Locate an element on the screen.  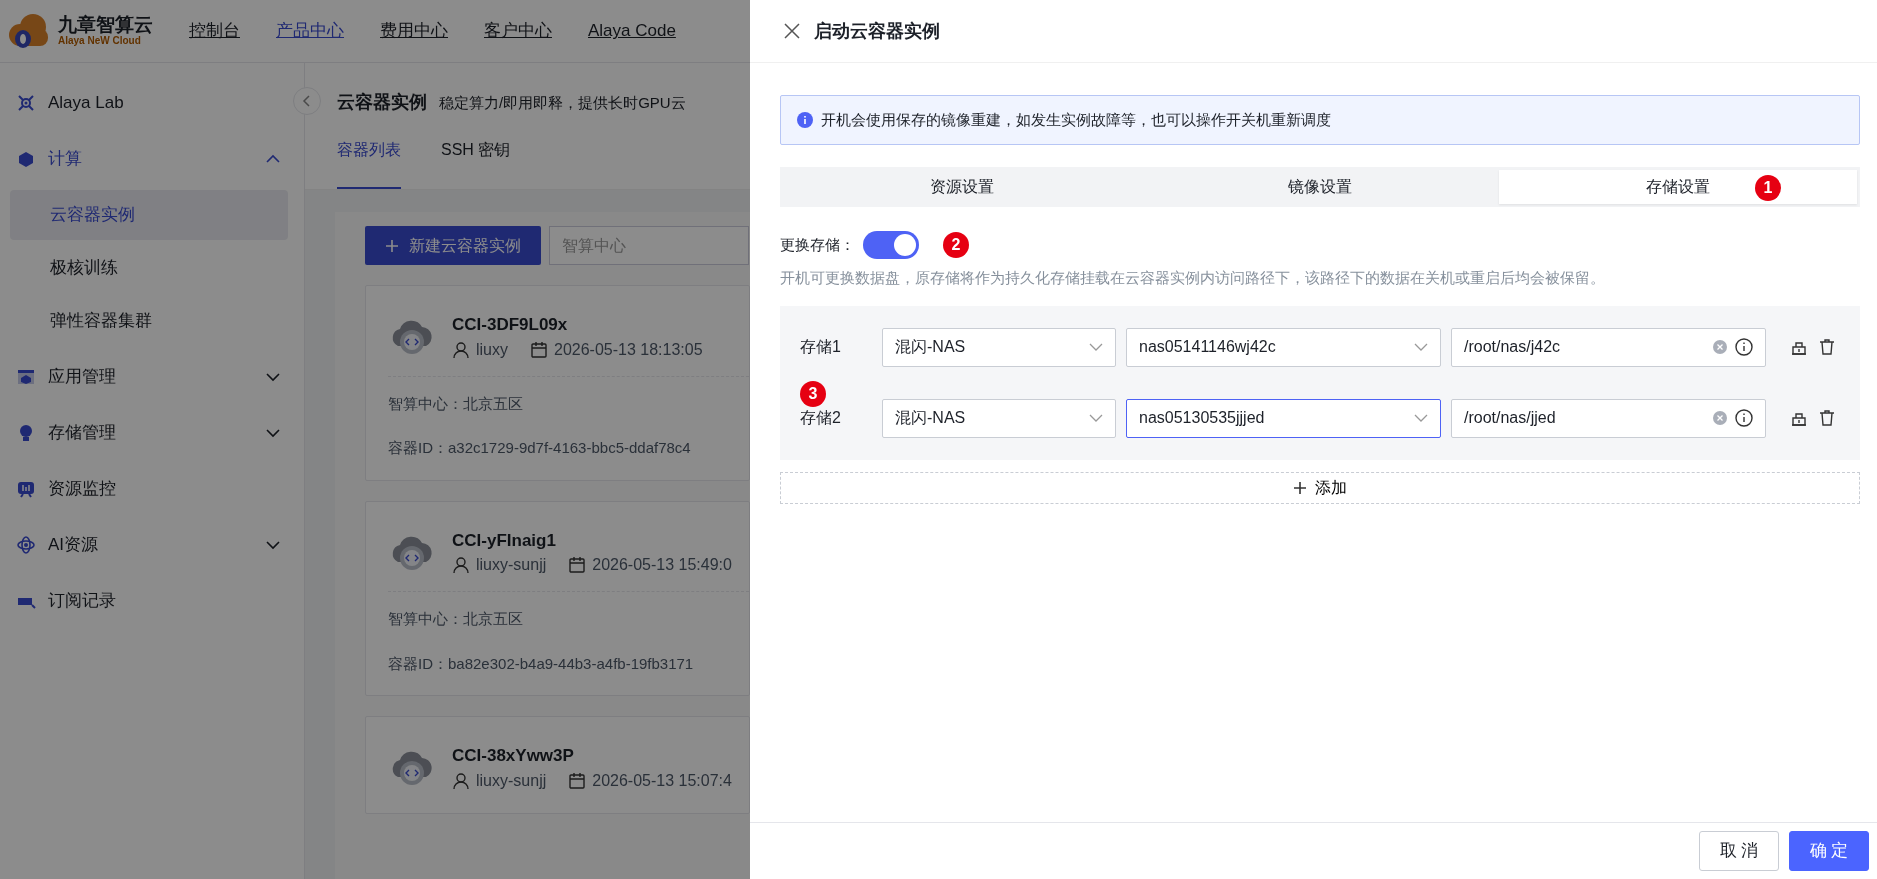
sidebar-item: 订阅记录 is located at coordinates (152, 601).